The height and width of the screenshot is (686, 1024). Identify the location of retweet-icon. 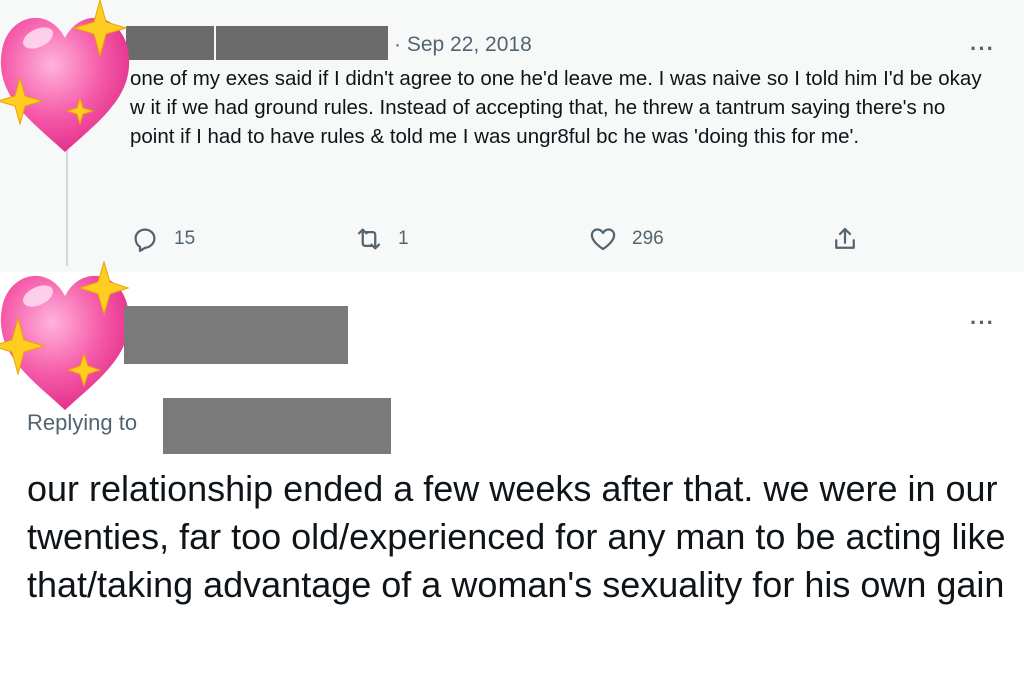
(369, 239).